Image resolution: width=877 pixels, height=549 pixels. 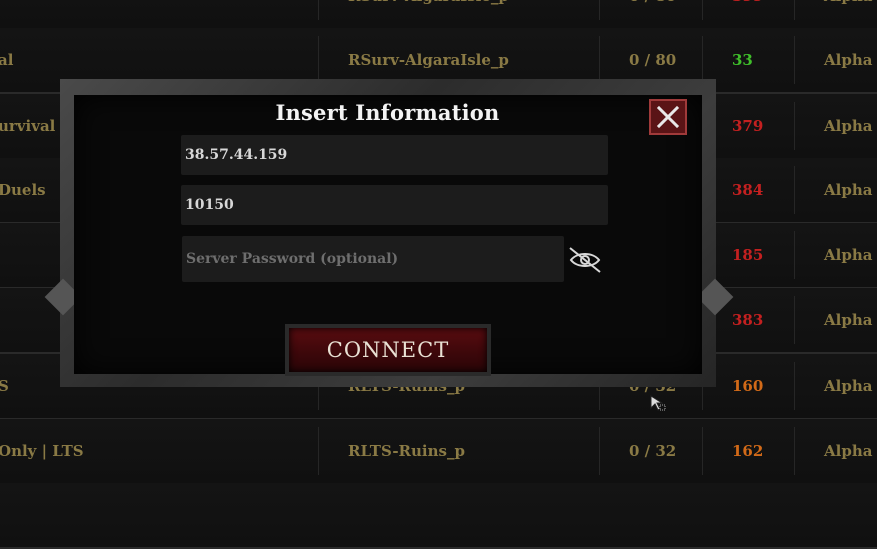 I want to click on close-button, so click(x=668, y=117).